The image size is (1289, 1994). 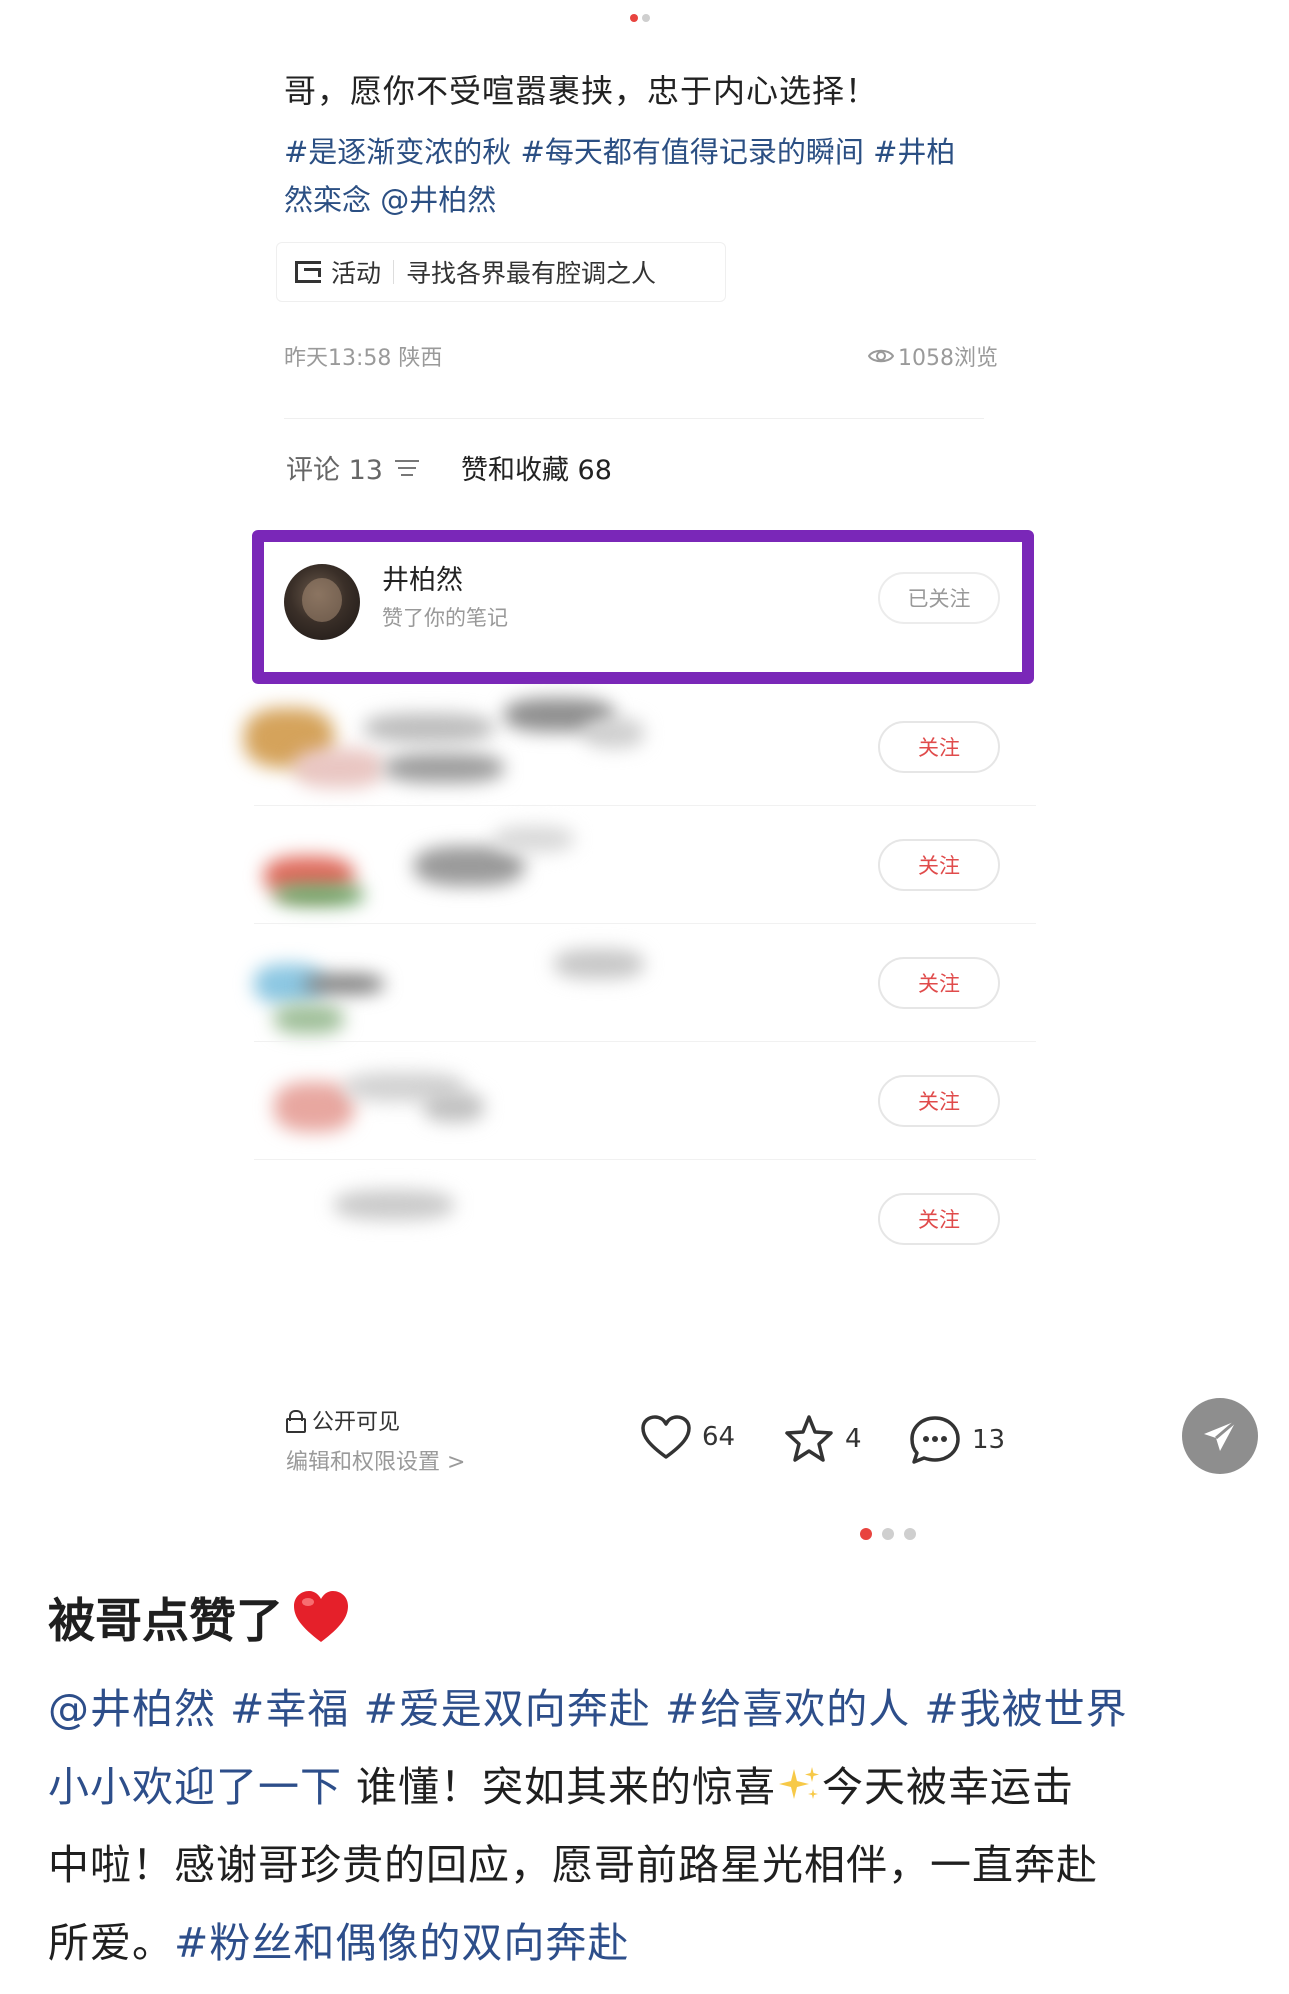 I want to click on tab-likes-favorites: 赞和收藏 68, so click(x=536, y=467).